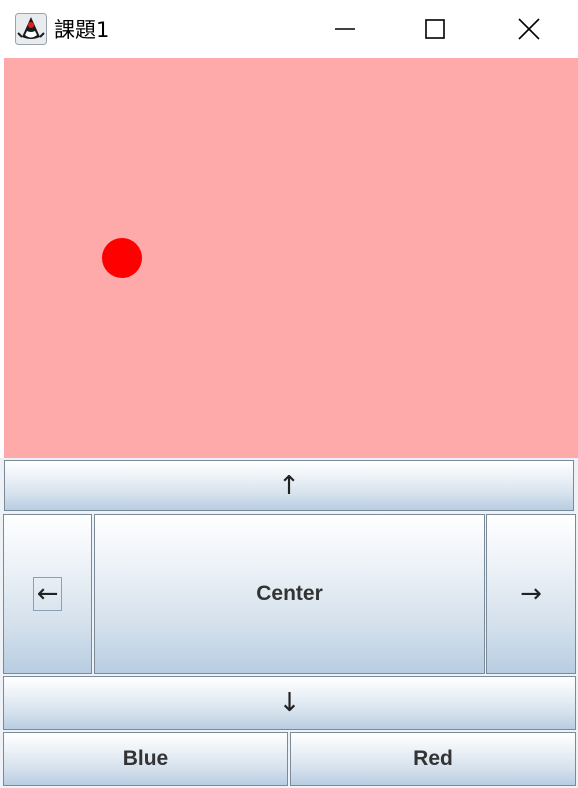 The height and width of the screenshot is (788, 578). I want to click on left-button: ←, so click(47, 594).